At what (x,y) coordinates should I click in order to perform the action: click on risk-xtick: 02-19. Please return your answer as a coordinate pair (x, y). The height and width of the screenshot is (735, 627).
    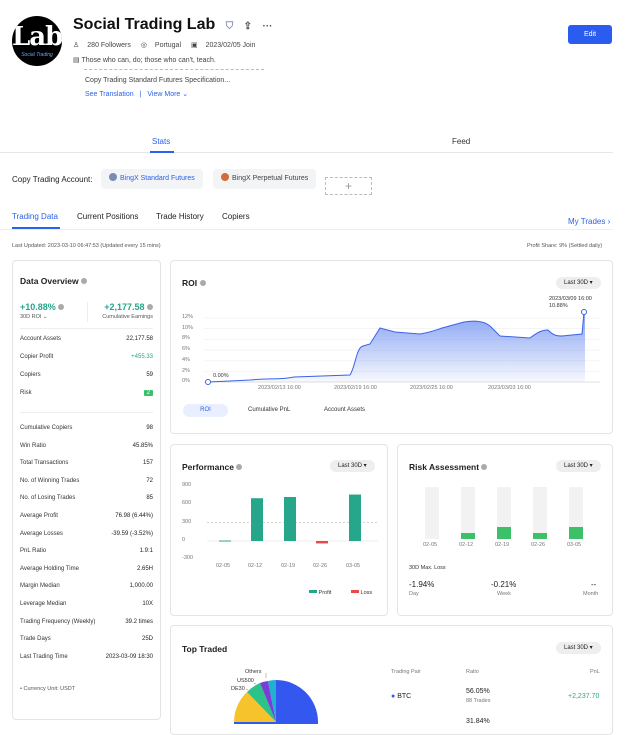
    Looking at the image, I should click on (502, 545).